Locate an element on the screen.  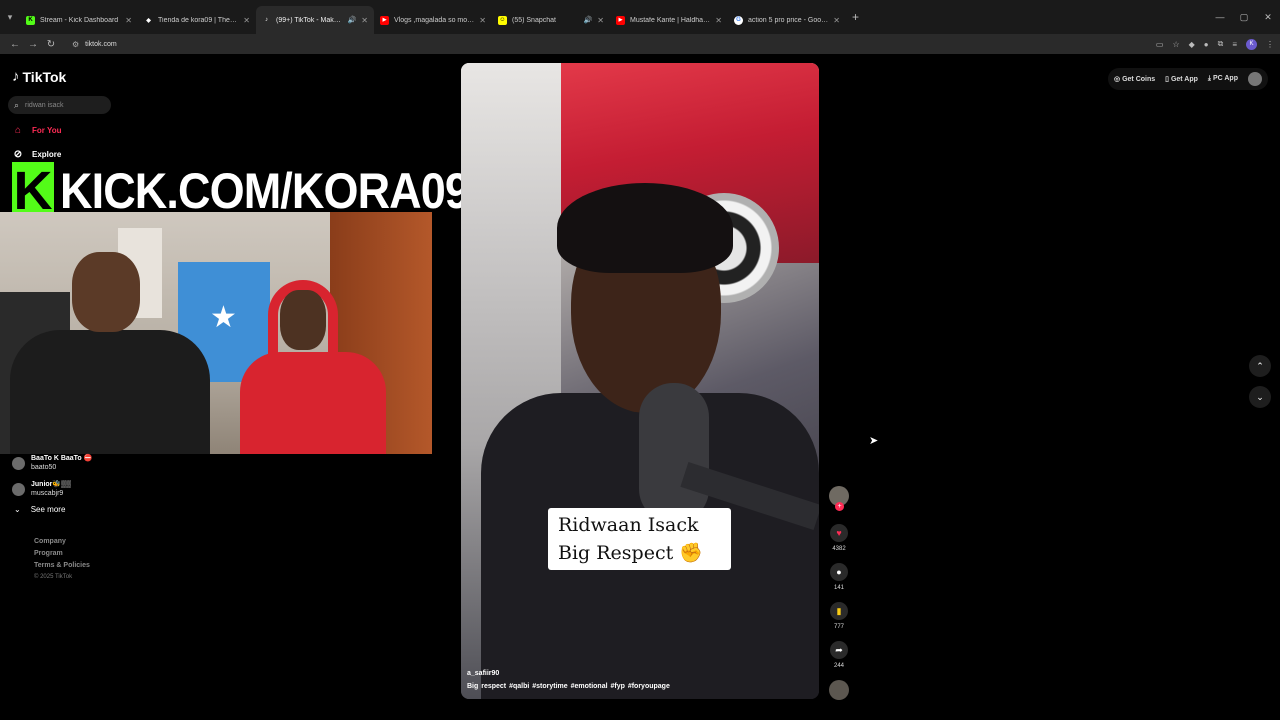
username: muscabjr9 is located at coordinates (47, 493).